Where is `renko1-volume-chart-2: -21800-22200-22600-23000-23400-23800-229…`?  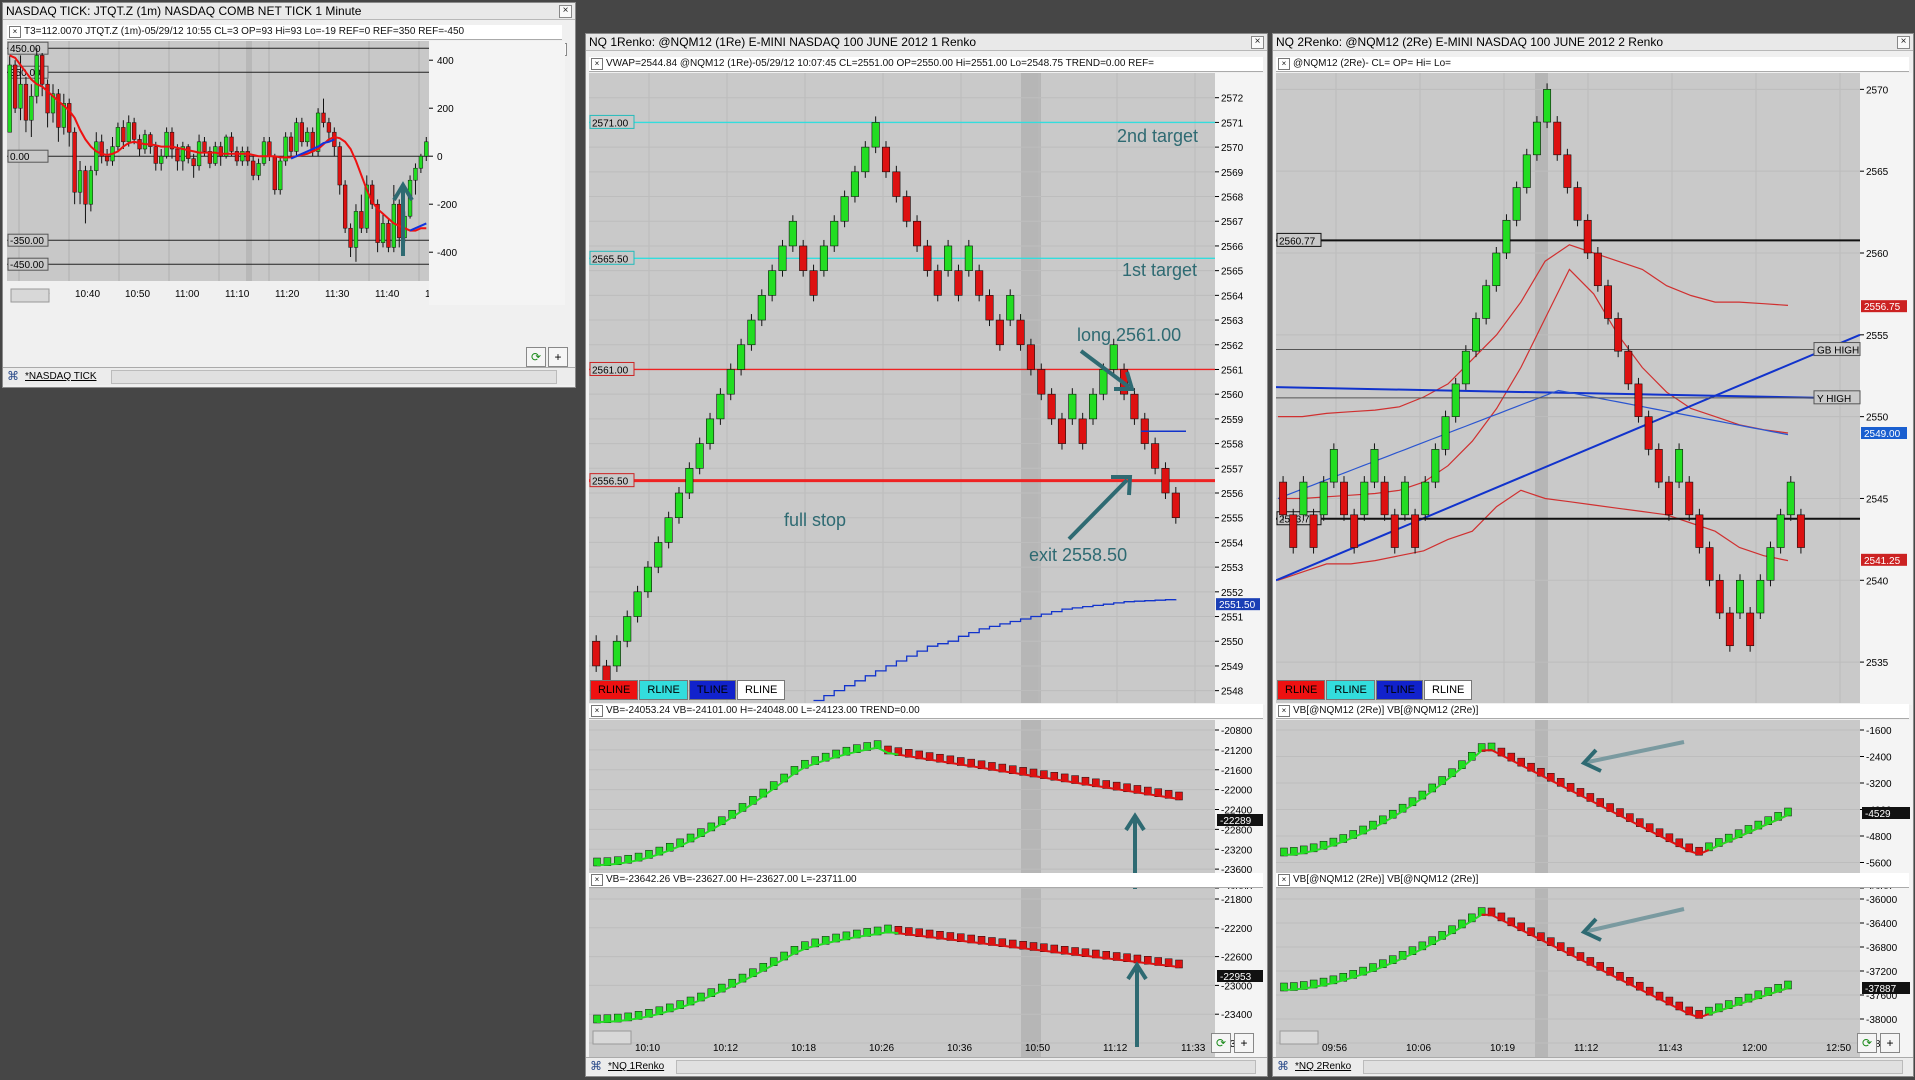
renko1-volume-chart-2: -21800-22200-22600-23000-23400-23800-229… is located at coordinates (927, 973).